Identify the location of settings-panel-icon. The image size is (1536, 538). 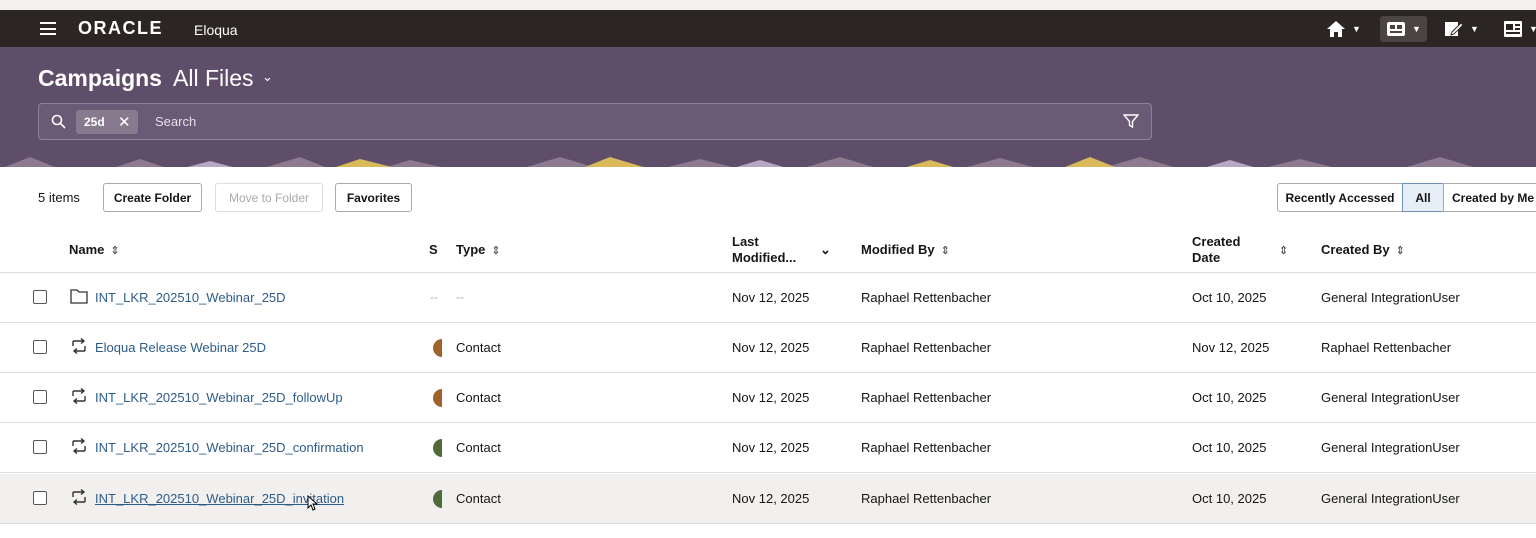
(1513, 29).